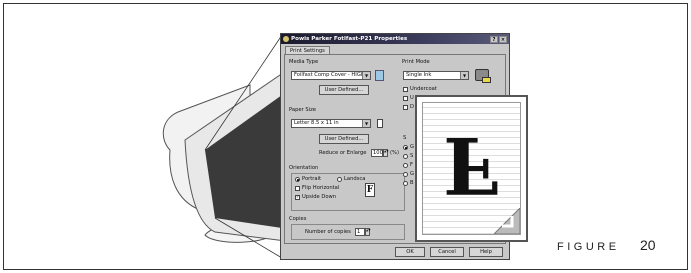 This screenshot has width=691, height=273. Describe the element at coordinates (319, 197) in the screenshot. I see `upside-down-label: Upside Down` at that location.